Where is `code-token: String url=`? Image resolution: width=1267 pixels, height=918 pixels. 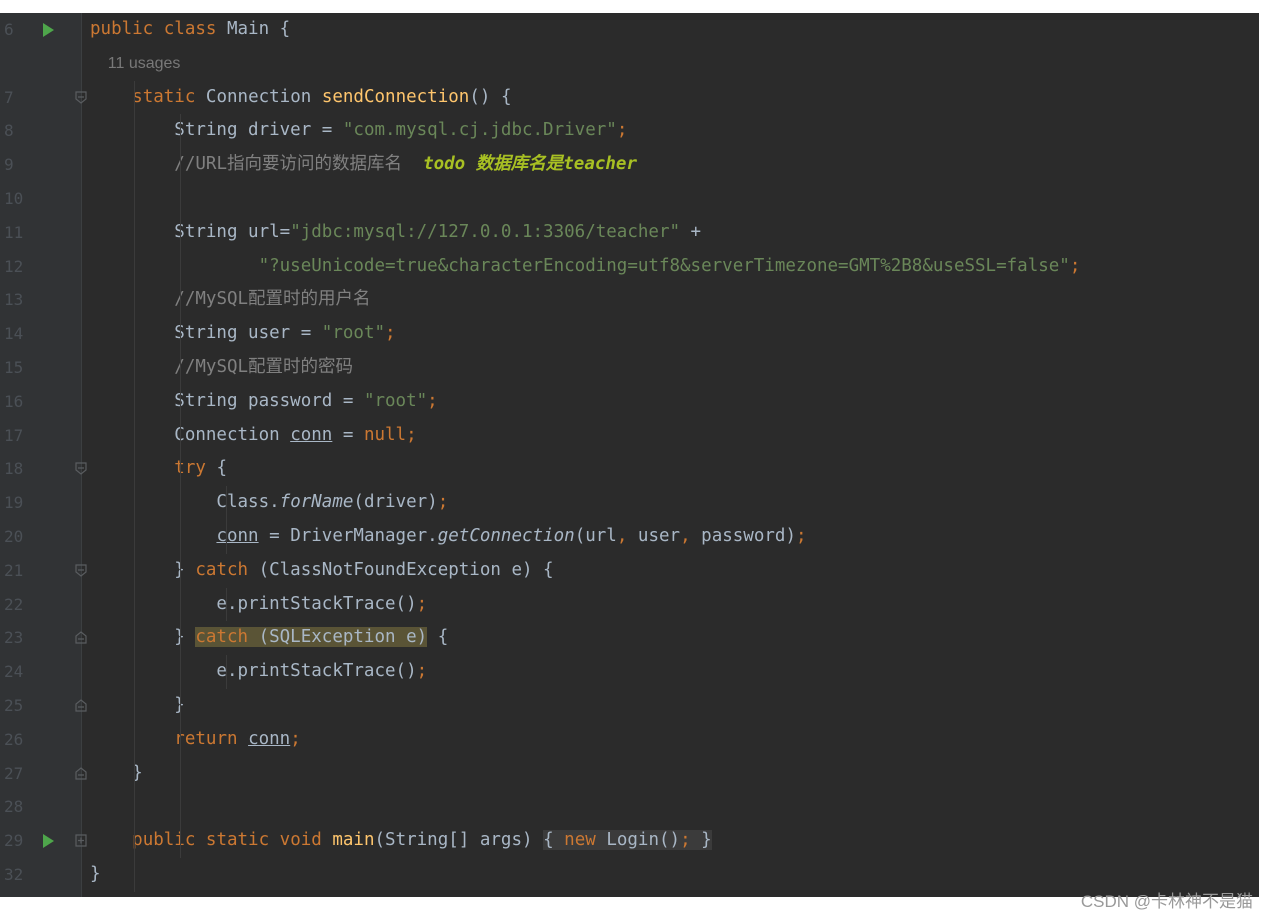
code-token: String url= is located at coordinates (190, 231).